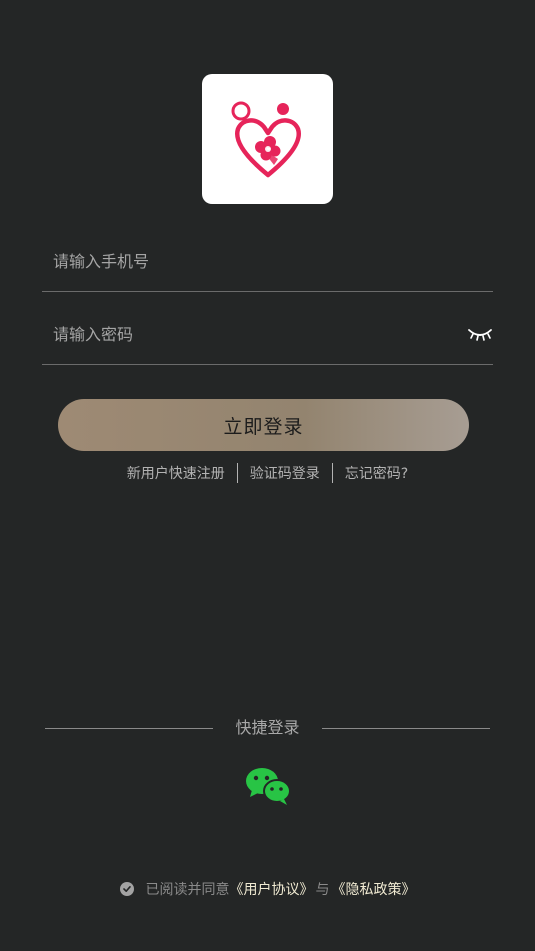  Describe the element at coordinates (406, 728) in the screenshot. I see `divider-right` at that location.